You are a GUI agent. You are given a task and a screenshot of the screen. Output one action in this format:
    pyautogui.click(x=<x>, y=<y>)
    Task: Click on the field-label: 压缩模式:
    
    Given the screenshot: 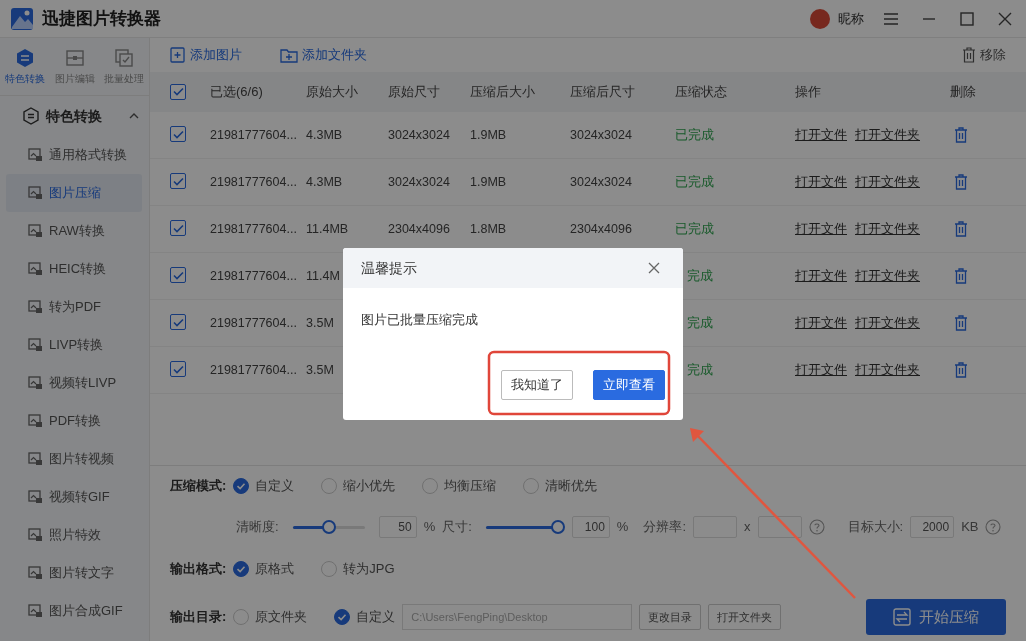 What is the action you would take?
    pyautogui.click(x=198, y=486)
    